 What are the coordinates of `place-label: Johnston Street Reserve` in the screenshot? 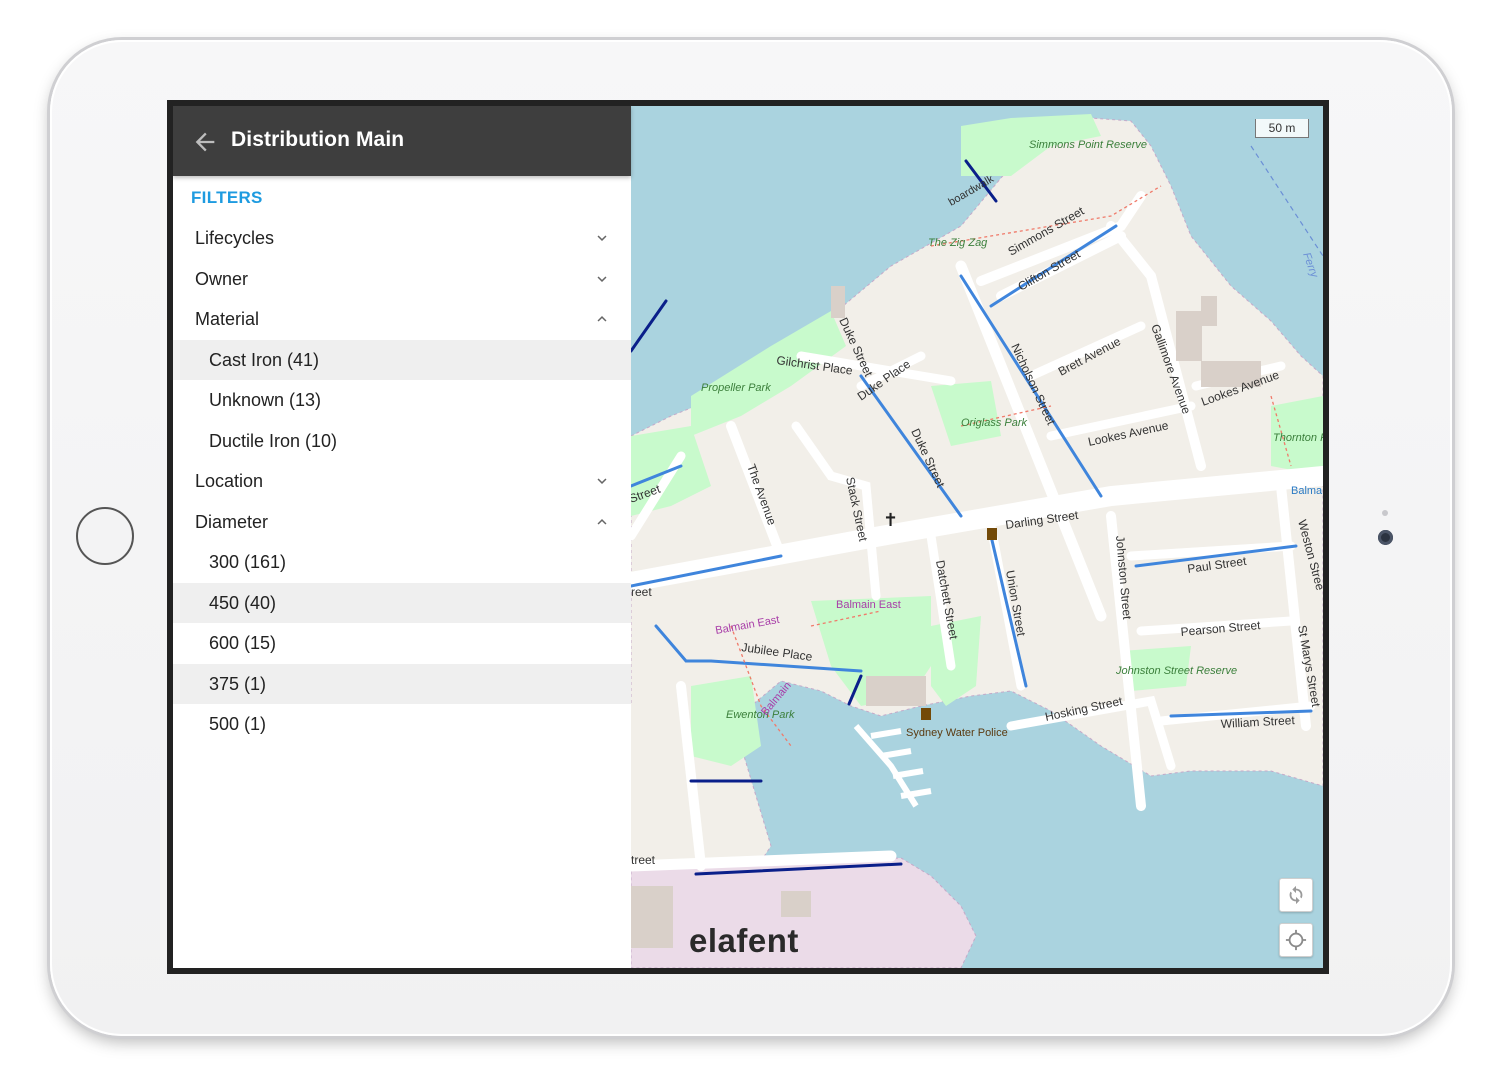 It's located at (1176, 671).